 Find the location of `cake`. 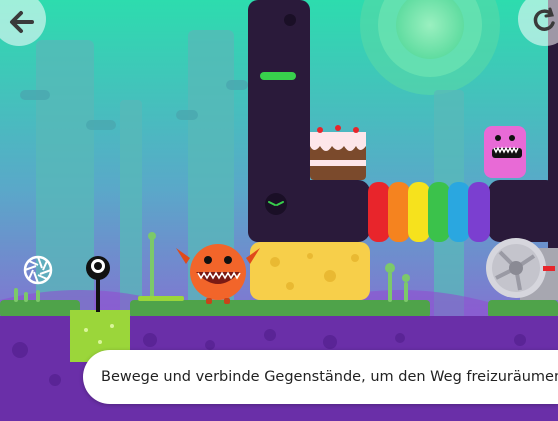

cake is located at coordinates (338, 152).